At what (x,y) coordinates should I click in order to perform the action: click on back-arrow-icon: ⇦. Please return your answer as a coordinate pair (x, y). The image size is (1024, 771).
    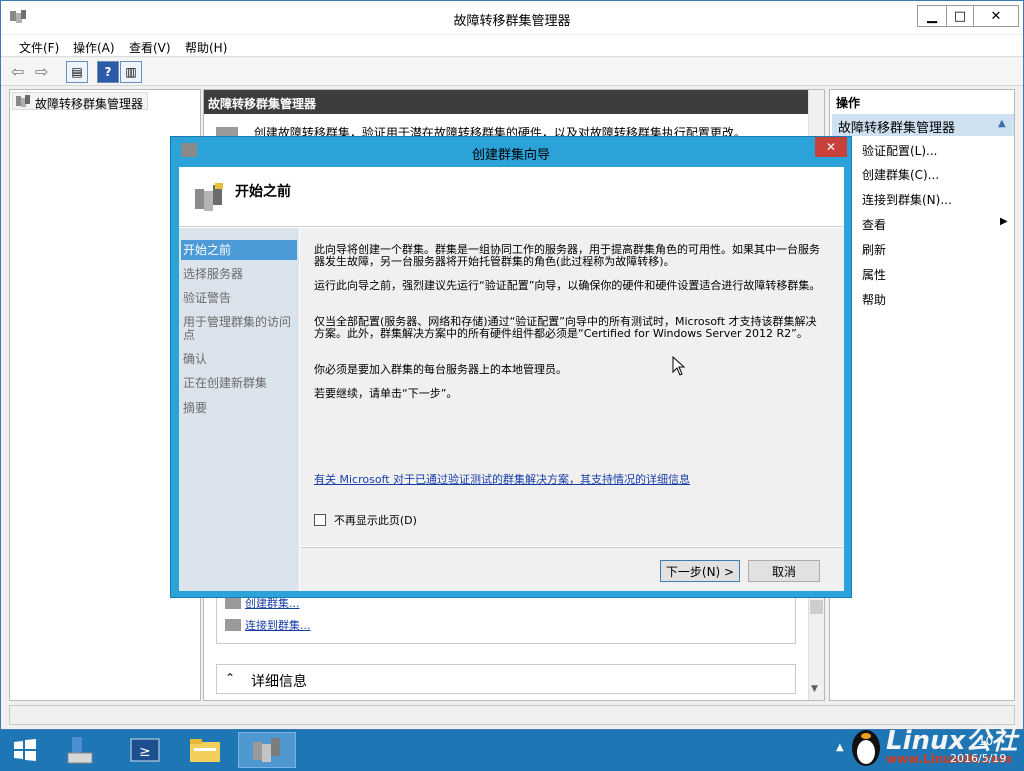
    Looking at the image, I should click on (17, 71).